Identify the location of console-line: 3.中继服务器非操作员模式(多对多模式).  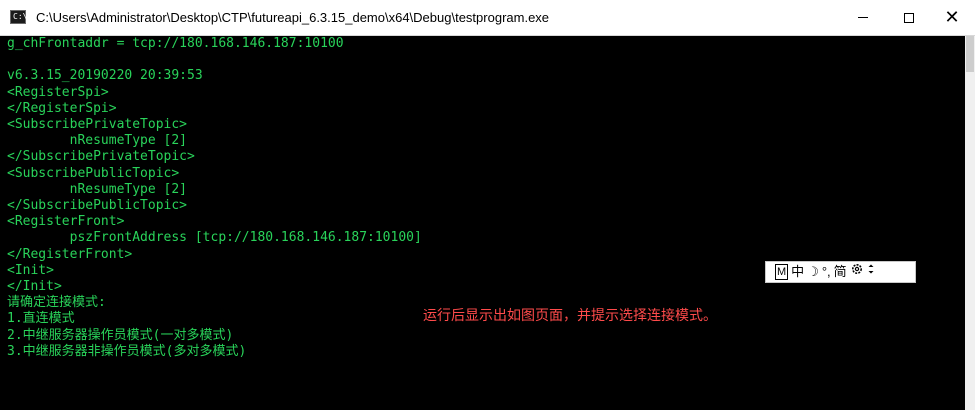
(127, 351).